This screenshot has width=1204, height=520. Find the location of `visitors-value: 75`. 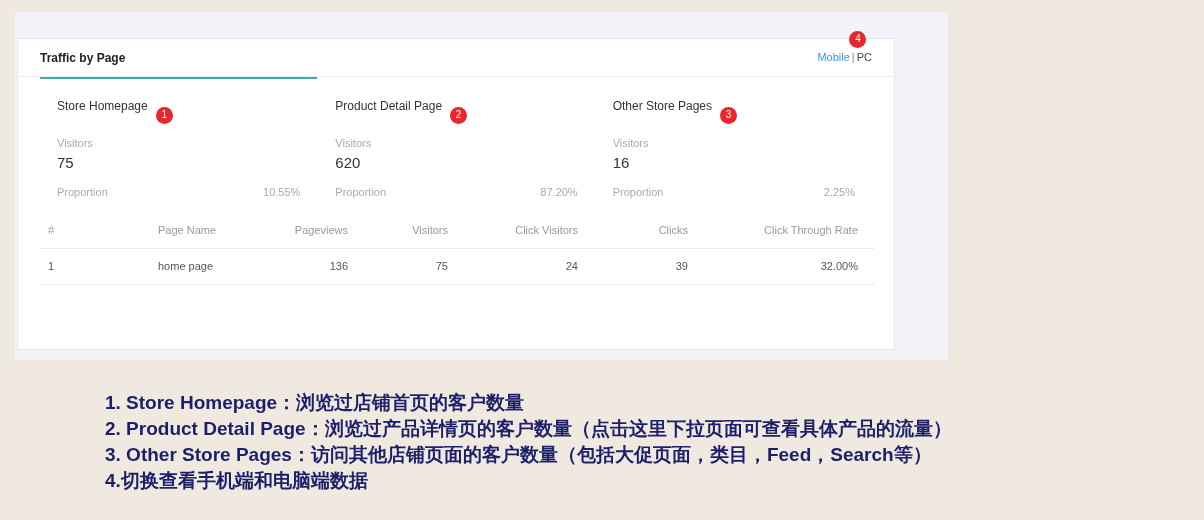

visitors-value: 75 is located at coordinates (66, 162).